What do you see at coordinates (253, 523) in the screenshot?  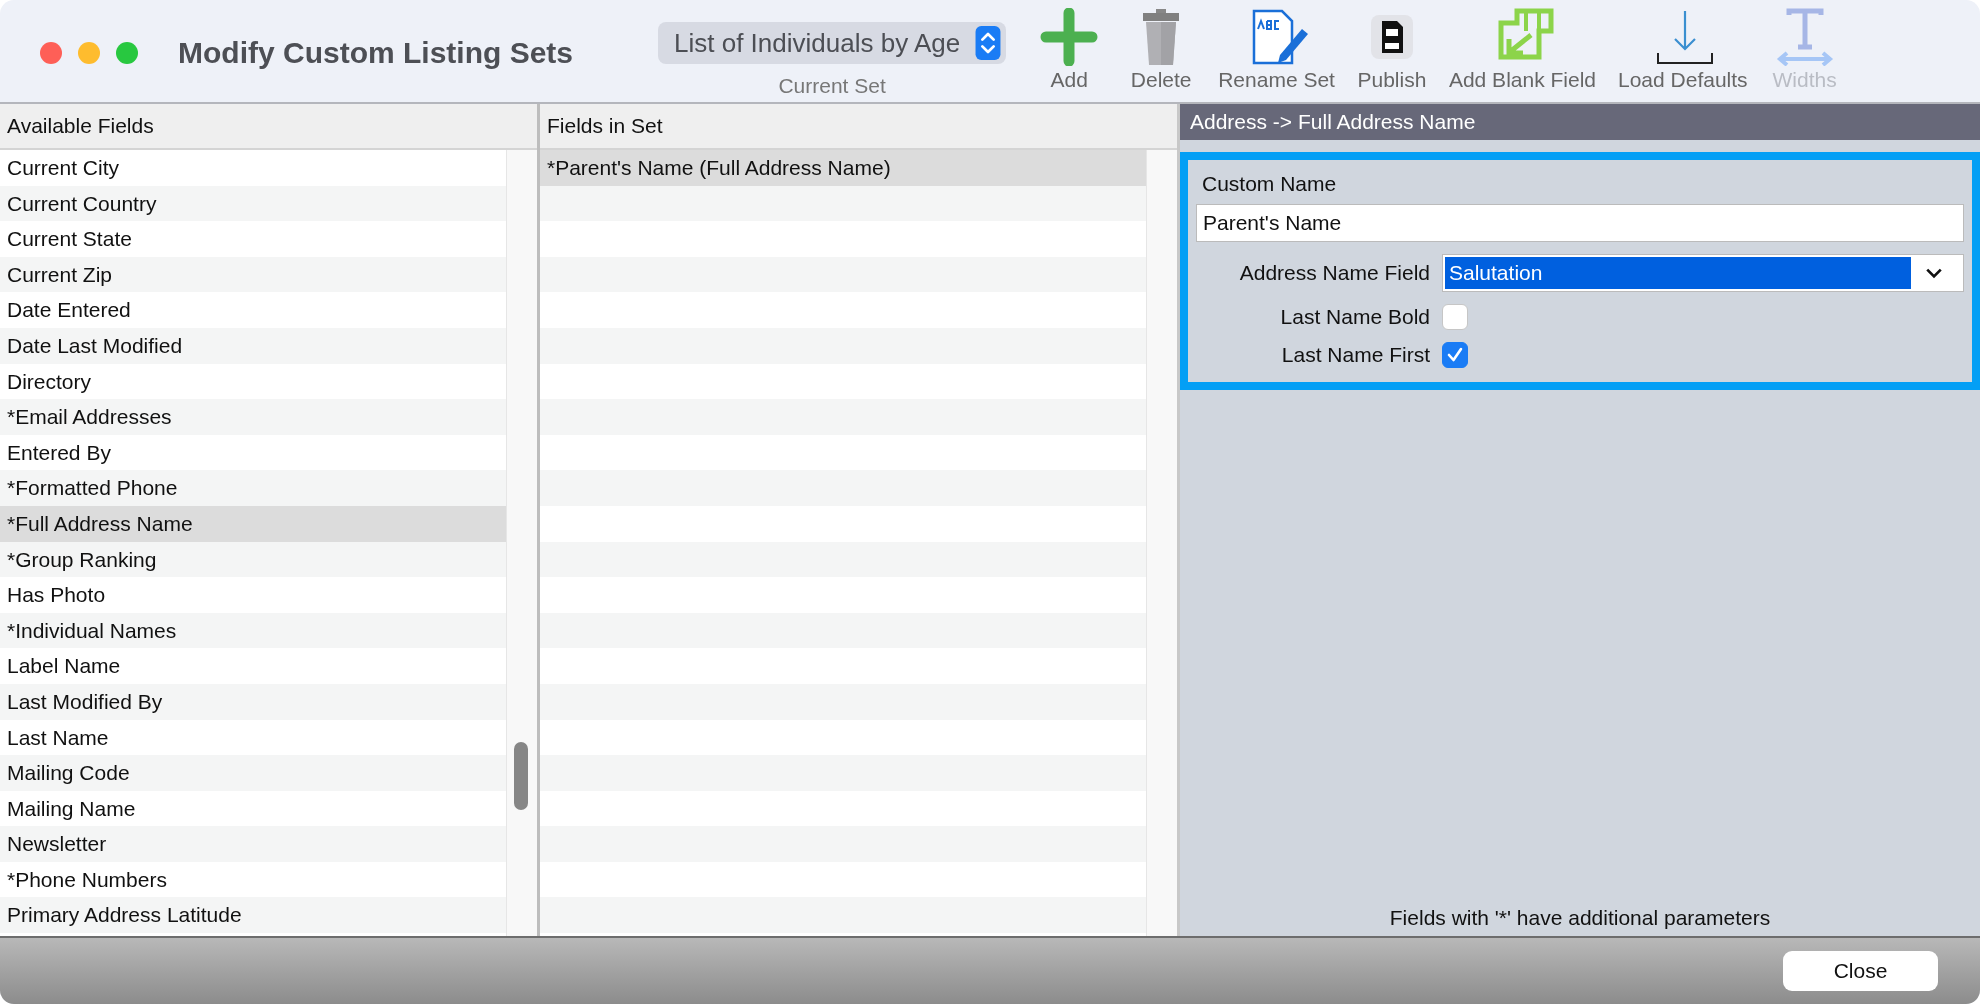 I see `field-list-item: *Full Address Name` at bounding box center [253, 523].